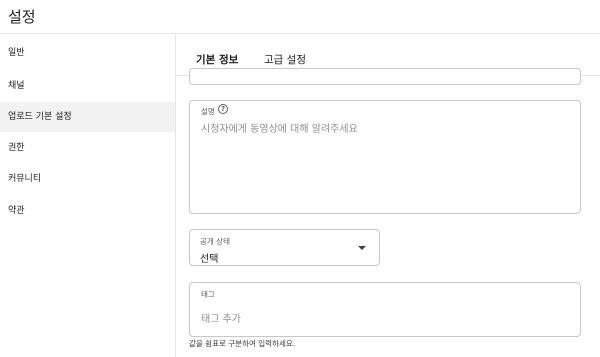 The image size is (600, 357). What do you see at coordinates (362, 248) in the screenshot?
I see `dropdown-arrow-icon` at bounding box center [362, 248].